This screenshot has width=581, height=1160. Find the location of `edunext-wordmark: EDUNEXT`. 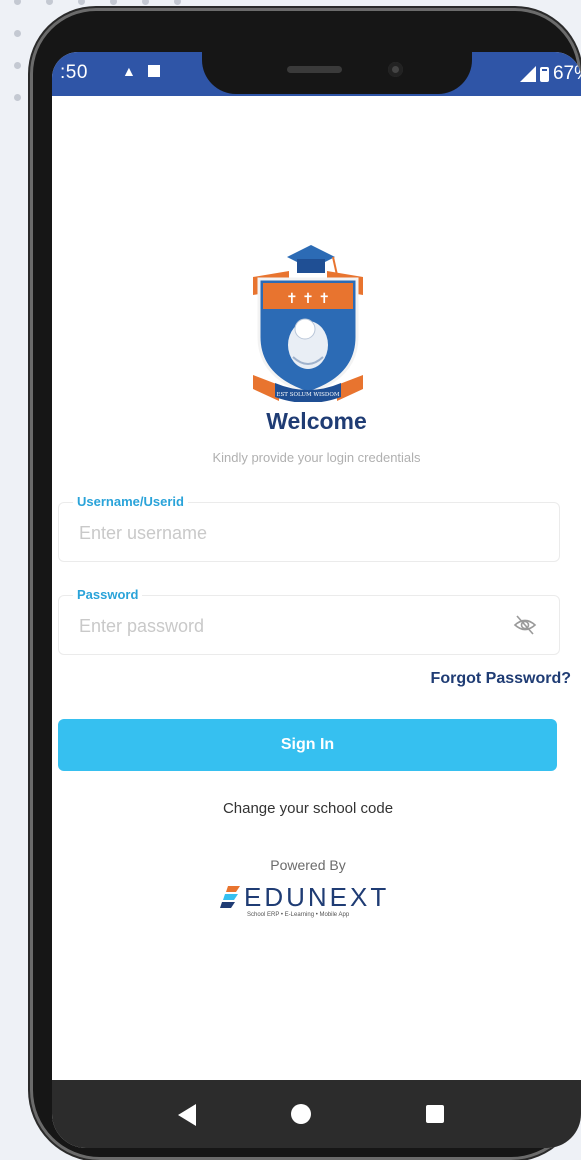

edunext-wordmark: EDUNEXT is located at coordinates (317, 897).